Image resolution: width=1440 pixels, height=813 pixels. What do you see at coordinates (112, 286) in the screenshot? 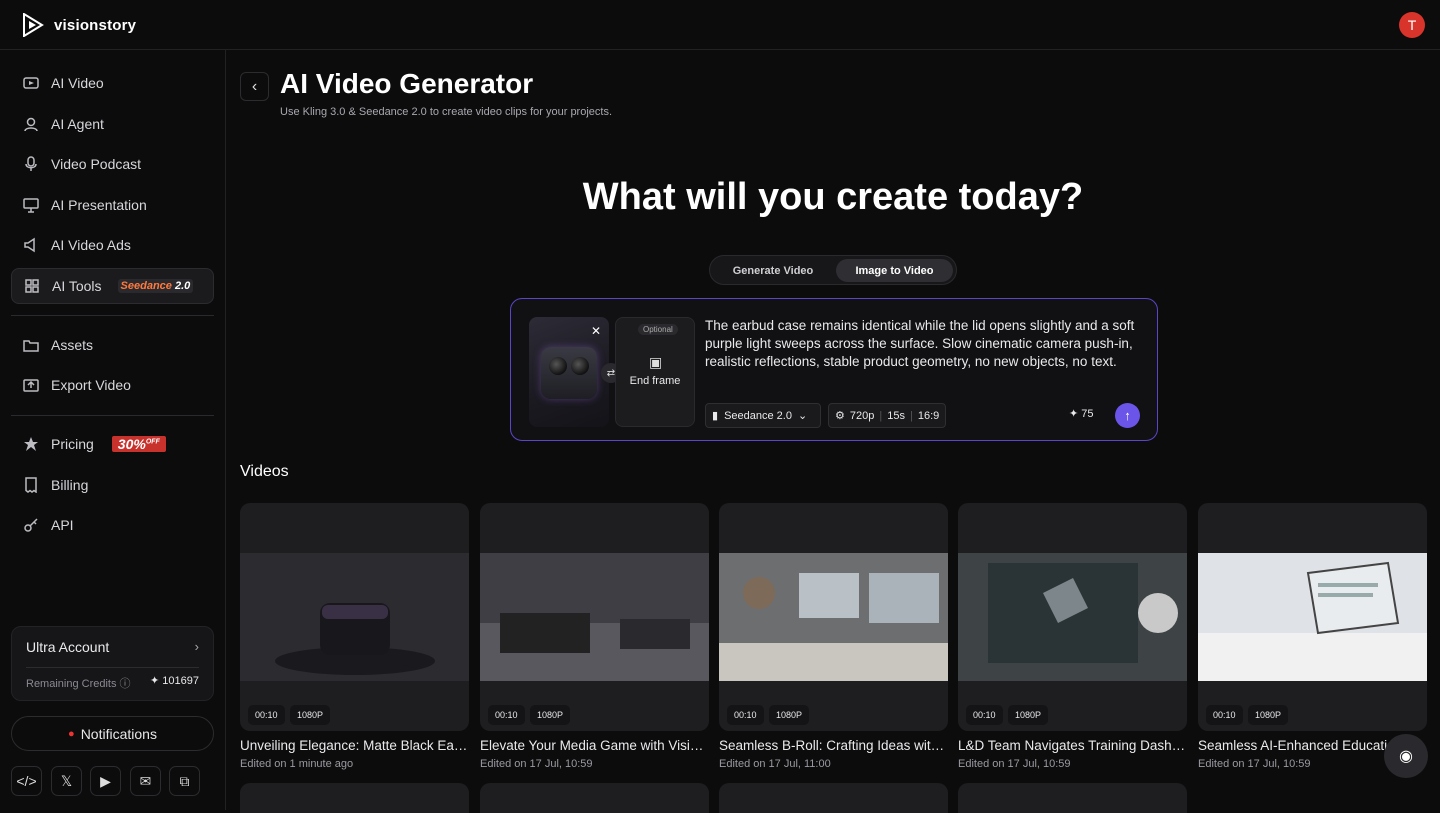
I see `sidebar-item-ai-tools: AI Tools Seedance 2.0` at bounding box center [112, 286].